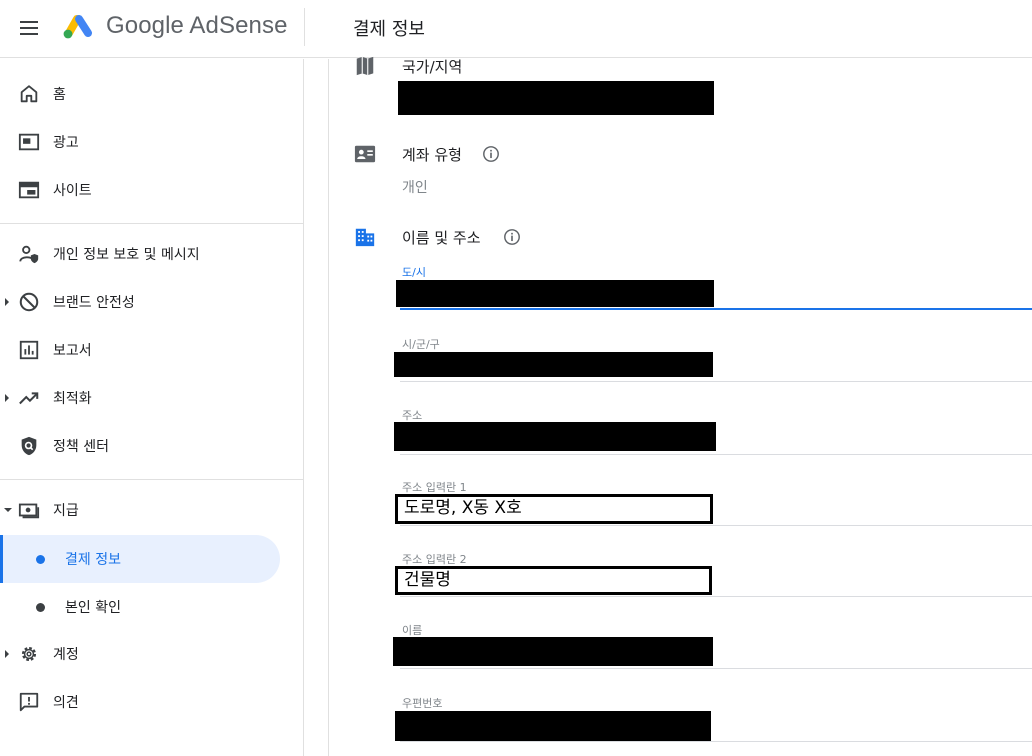 This screenshot has height=756, width=1032. What do you see at coordinates (365, 66) in the screenshot?
I see `map-icon` at bounding box center [365, 66].